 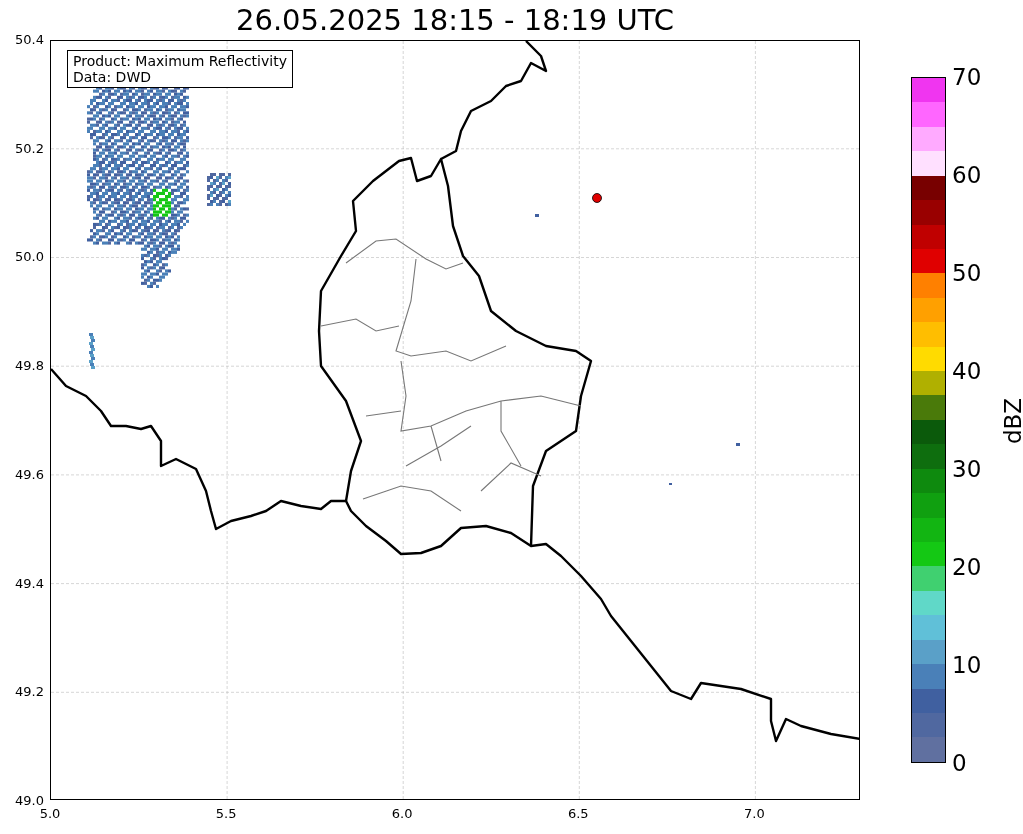 I want to click on info-text: Data: DWD, so click(x=112, y=77).